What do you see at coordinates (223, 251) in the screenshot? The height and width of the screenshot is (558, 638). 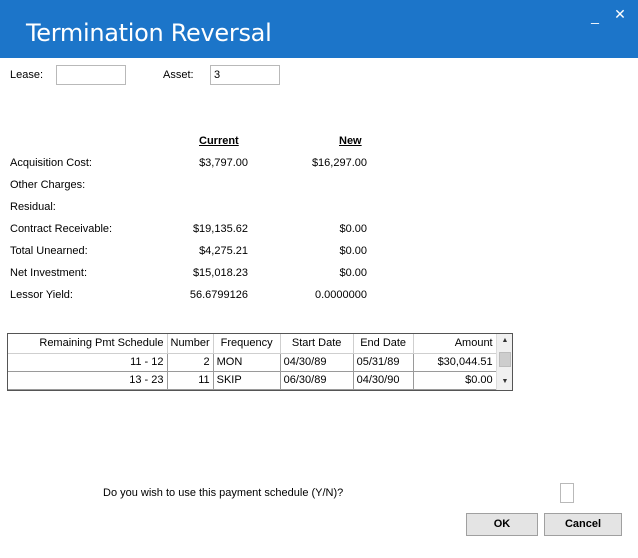 I see `total-unearned-current: $4,275.21` at bounding box center [223, 251].